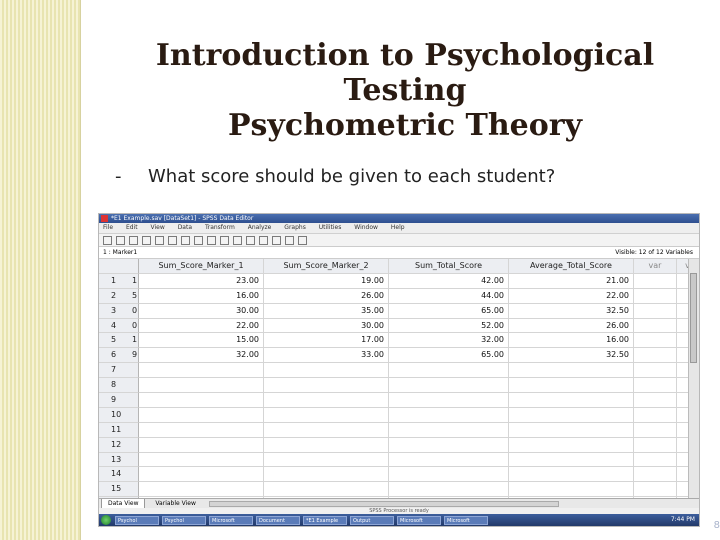  I want to click on taskbar-item: *E1 Example, so click(325, 520).